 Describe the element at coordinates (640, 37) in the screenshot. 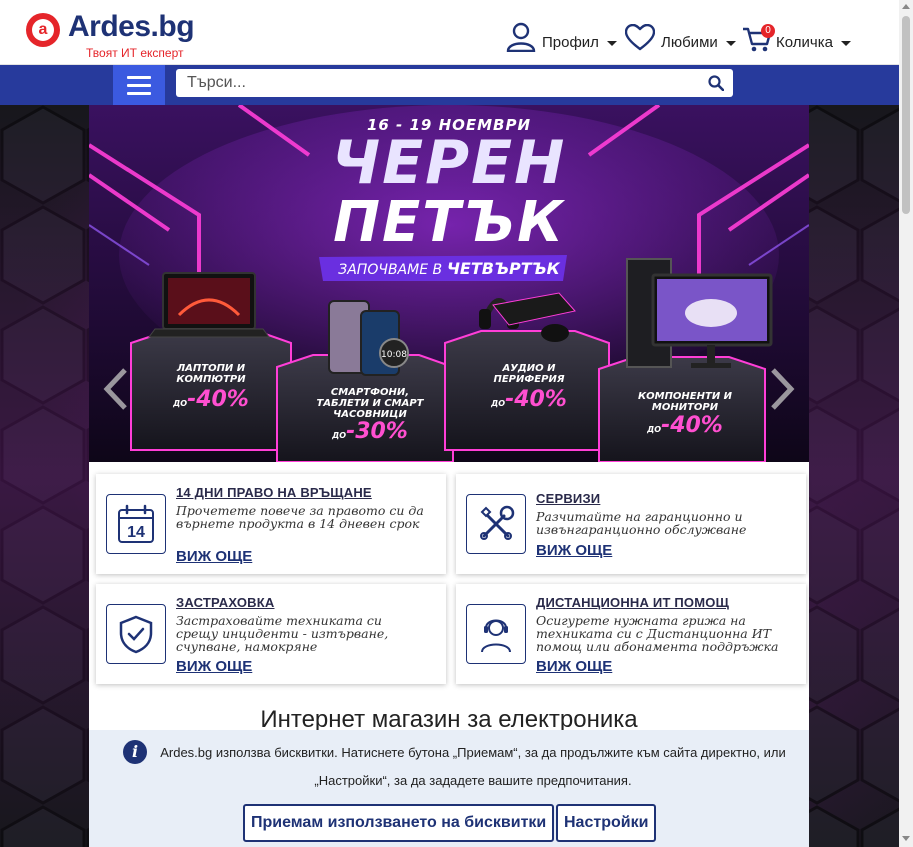

I see `heart-icon` at that location.